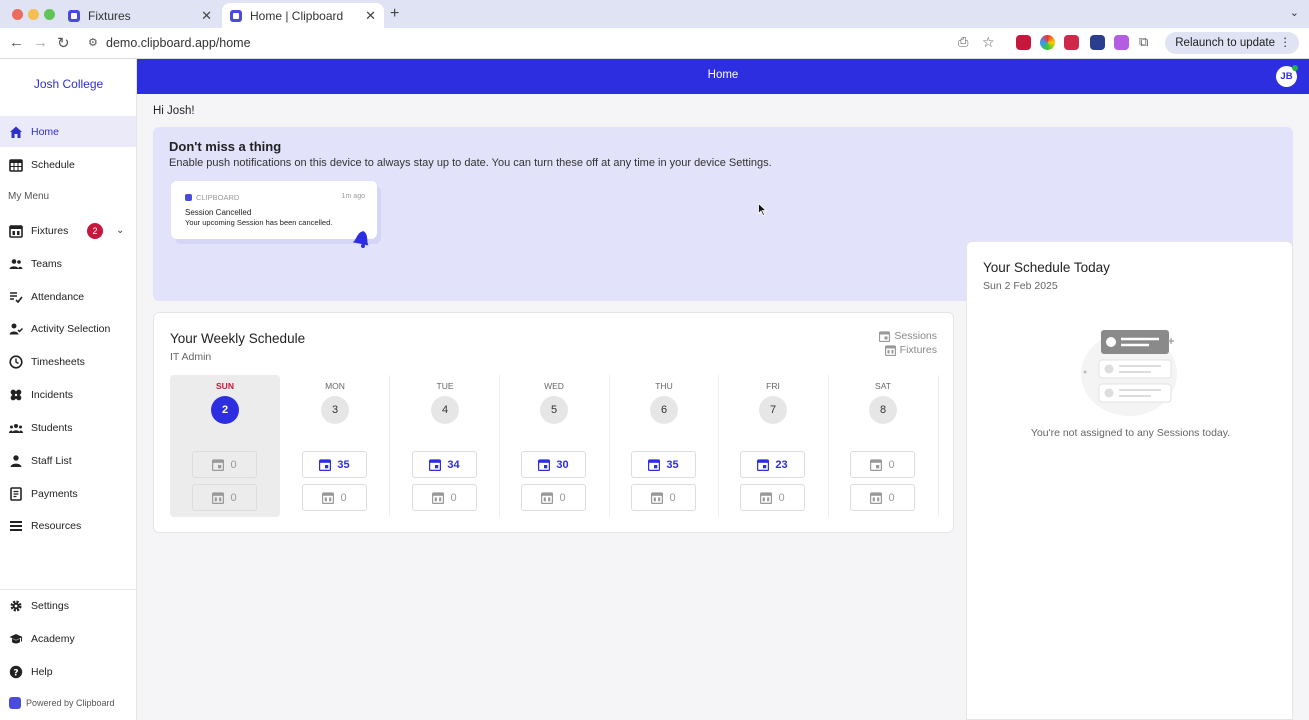  Describe the element at coordinates (1294, 12) in the screenshot. I see `tab-search-chevron-icon: ⌄` at that location.